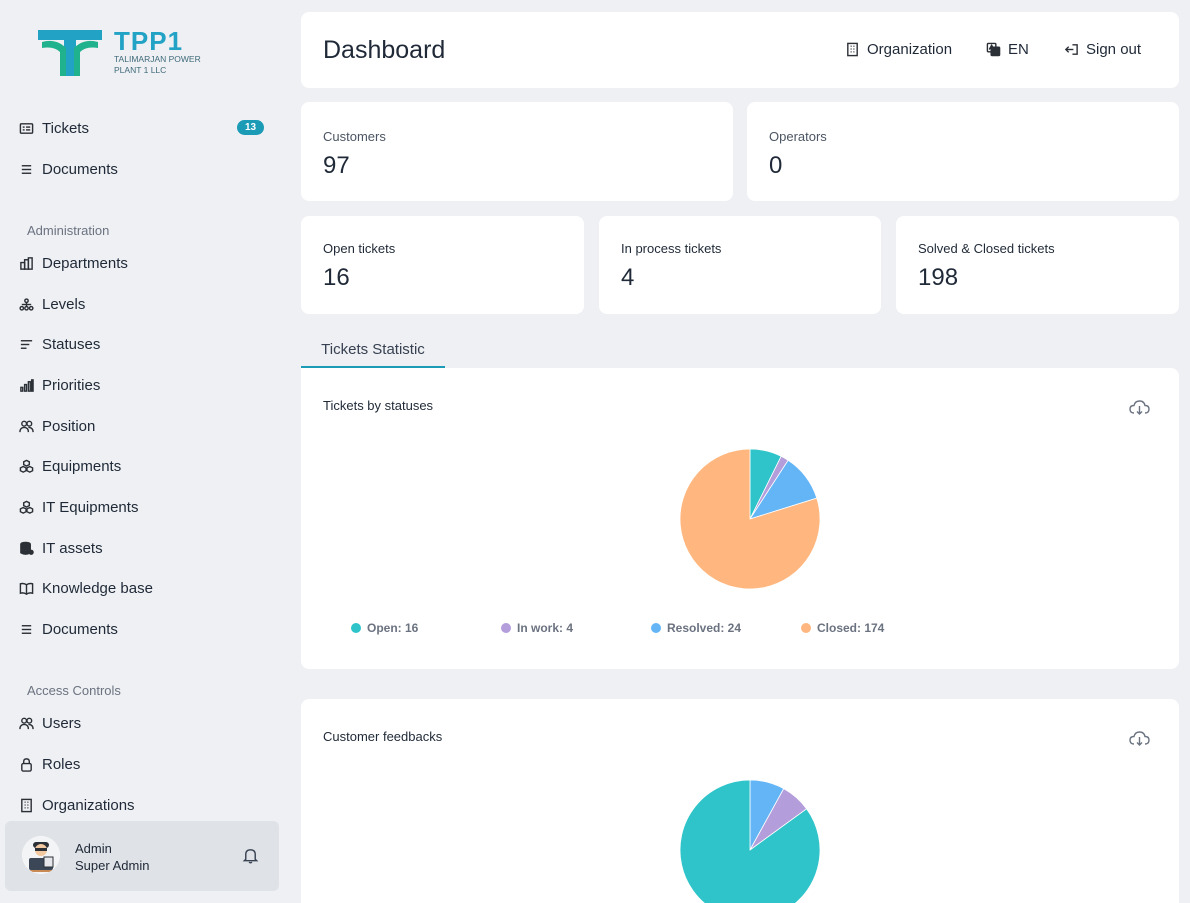 The image size is (1190, 903). Describe the element at coordinates (26, 304) in the screenshot. I see `hierarchy-icon` at that location.